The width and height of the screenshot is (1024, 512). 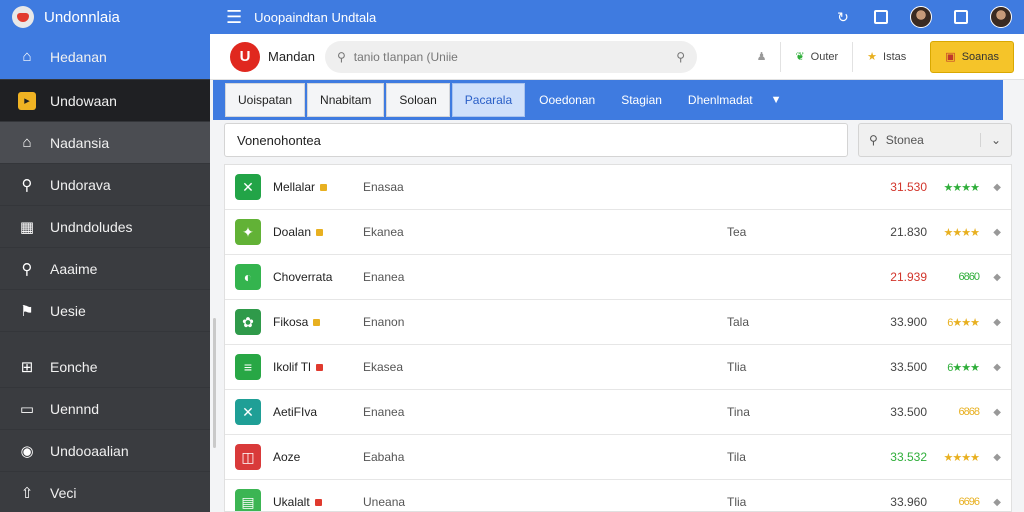 What do you see at coordinates (961, 17) in the screenshot?
I see `expand-icon` at bounding box center [961, 17].